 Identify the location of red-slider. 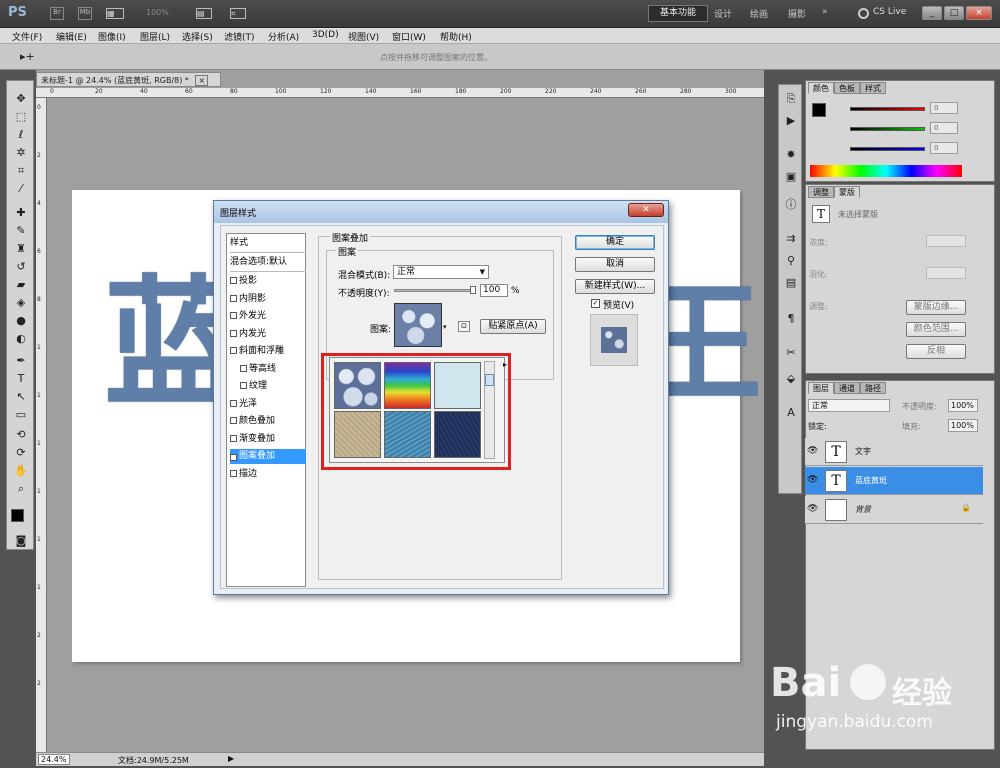
(887, 109).